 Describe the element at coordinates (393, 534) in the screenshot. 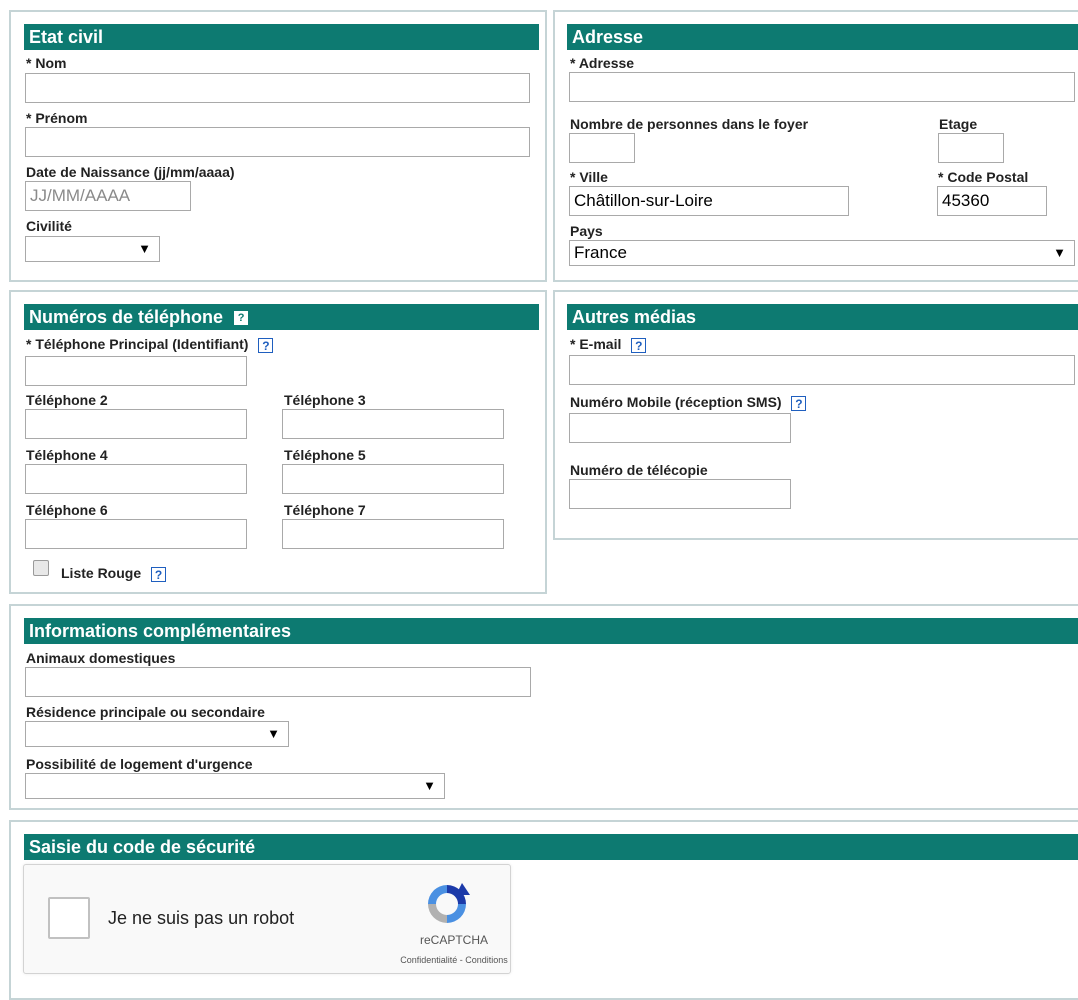

I see `tel7-input` at that location.